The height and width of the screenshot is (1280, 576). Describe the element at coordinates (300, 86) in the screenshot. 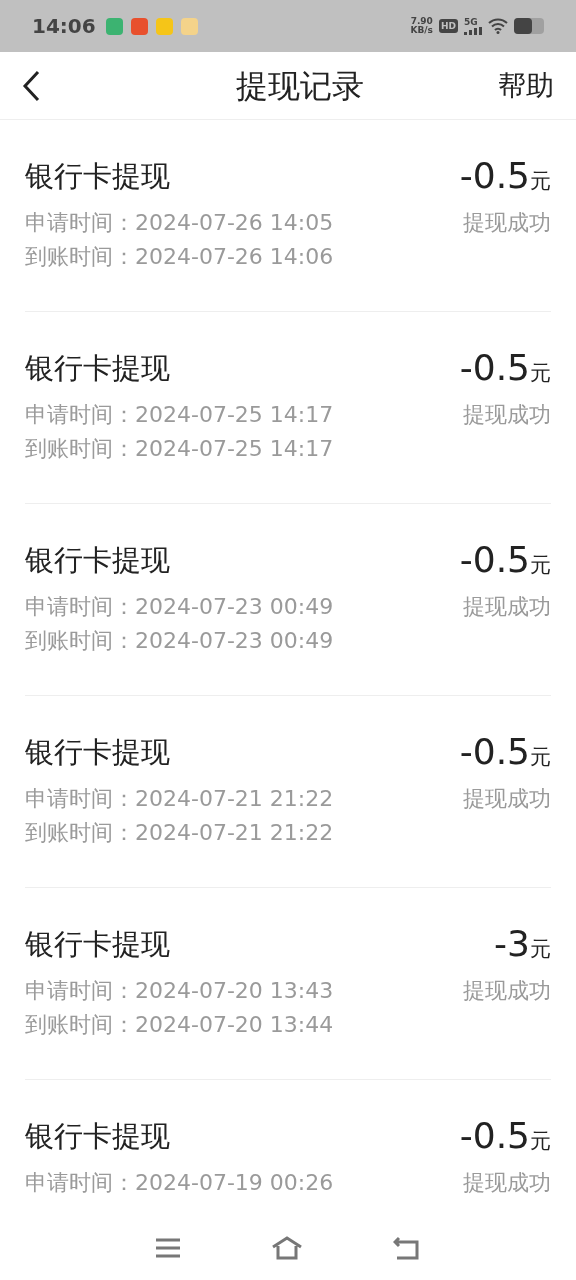

I see `page-title: 提现记录` at that location.